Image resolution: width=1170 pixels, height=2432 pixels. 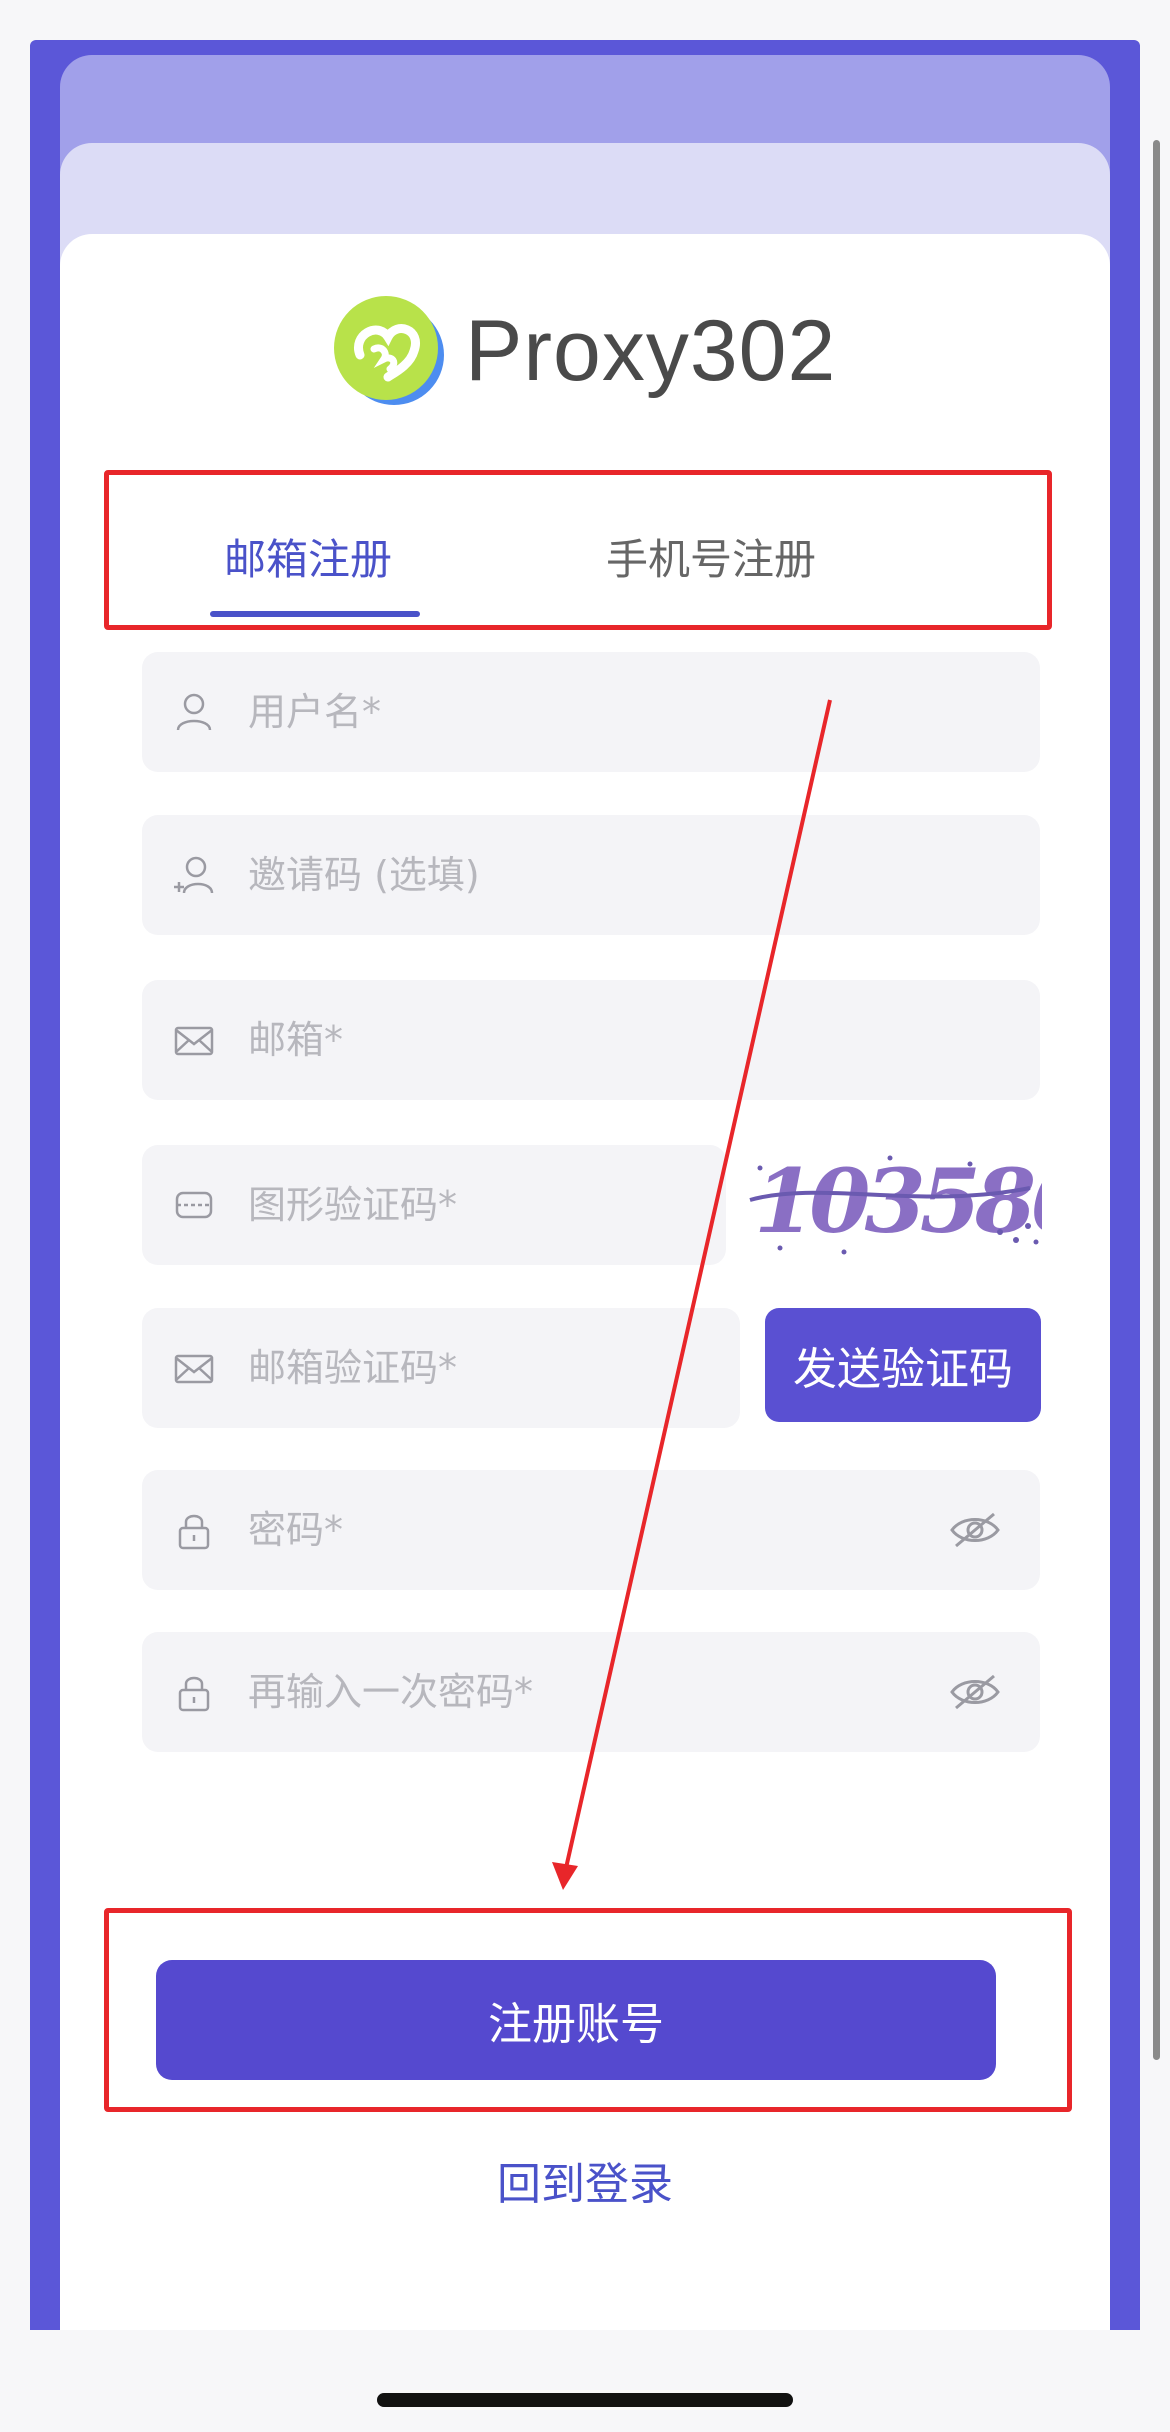 I want to click on confirm-password-field: 再输入一次密码*, so click(x=591, y=1692).